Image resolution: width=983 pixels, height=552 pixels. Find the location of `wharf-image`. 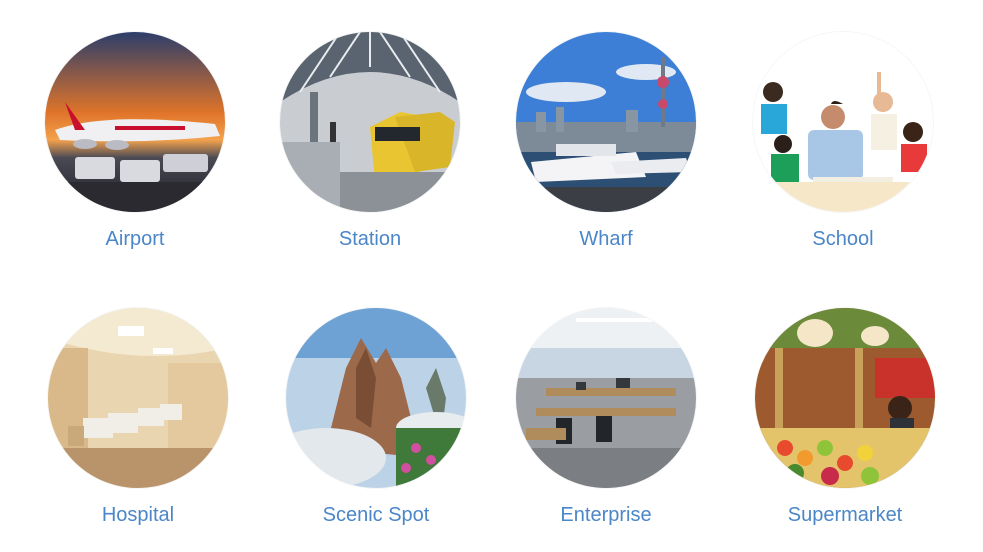

wharf-image is located at coordinates (606, 122).